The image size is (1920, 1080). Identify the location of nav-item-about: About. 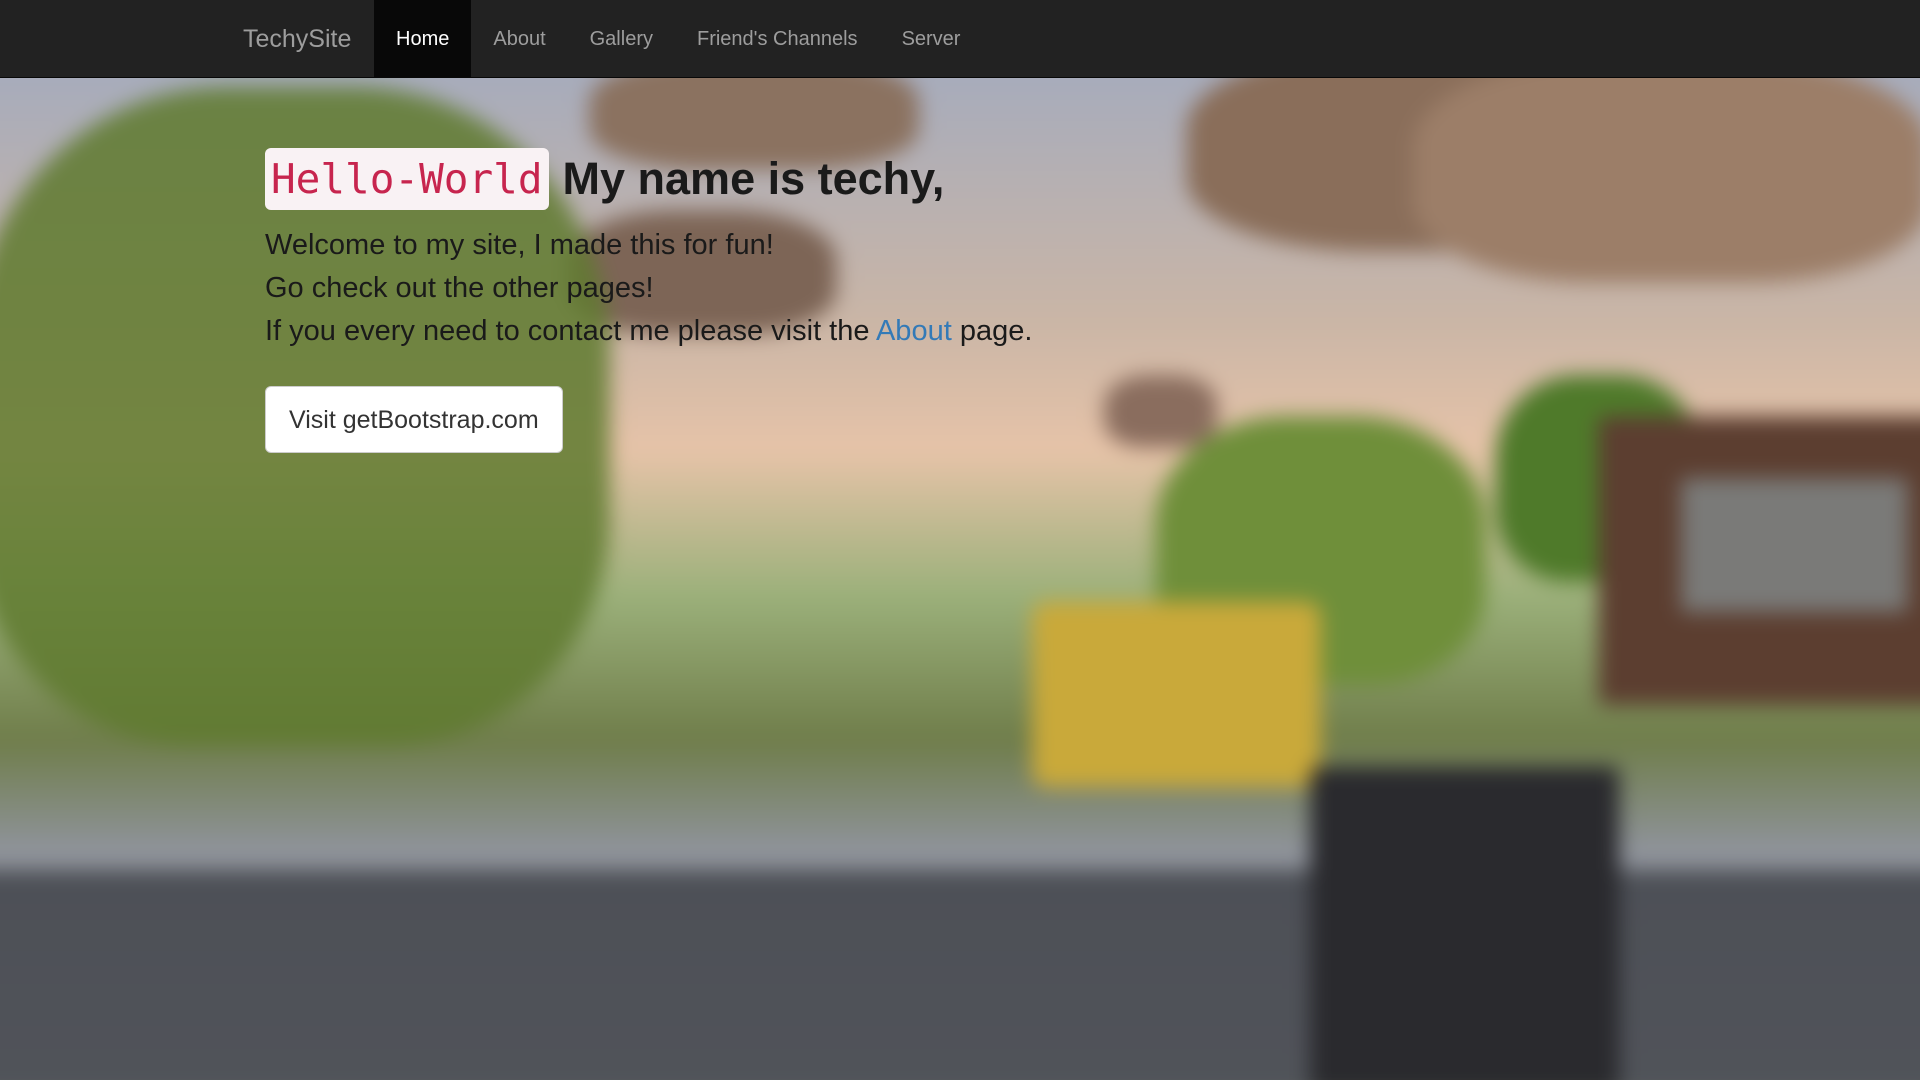
(519, 39).